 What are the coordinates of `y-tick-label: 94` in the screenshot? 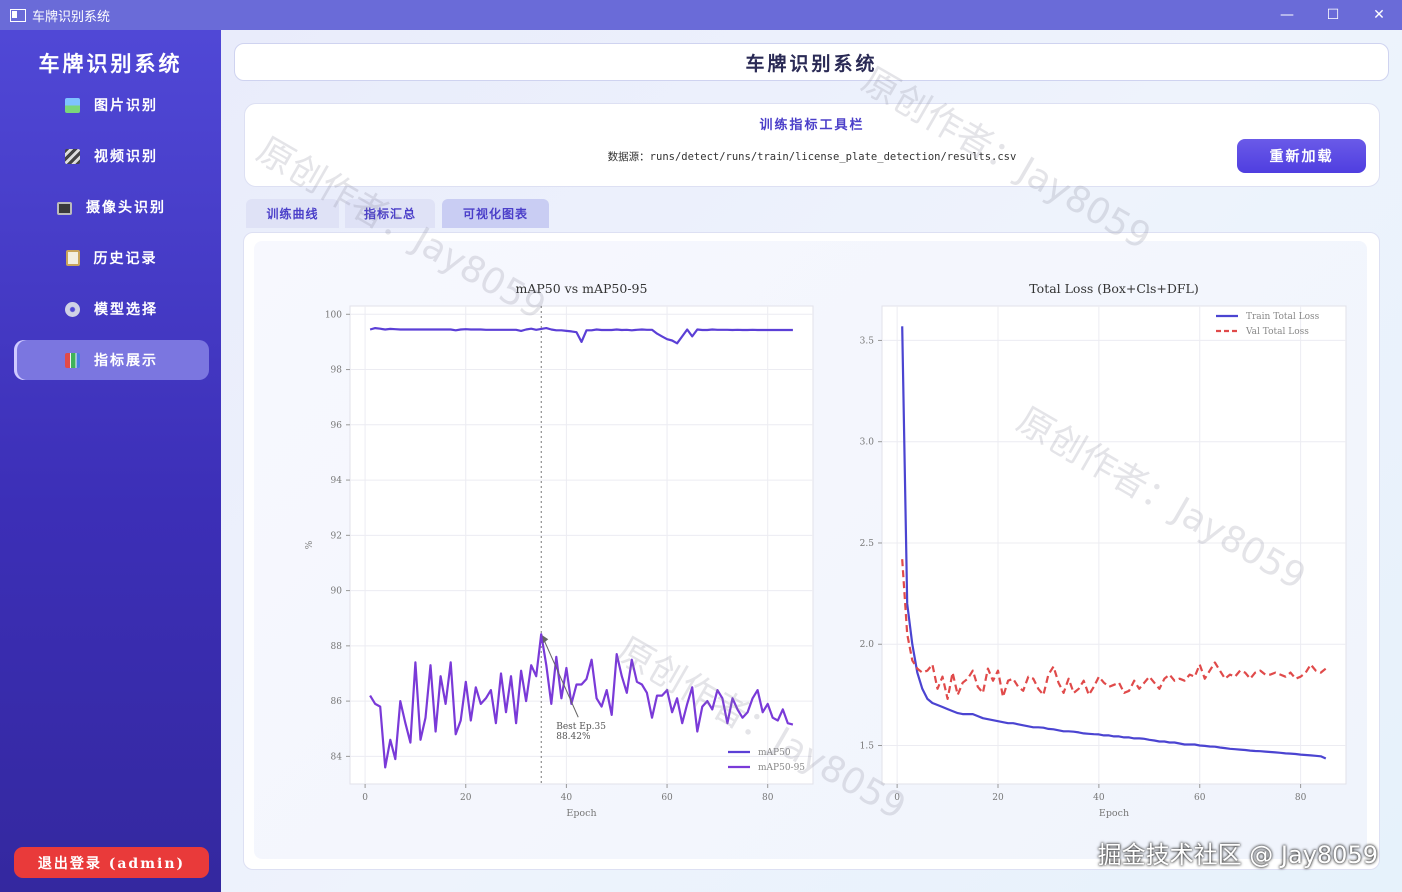 It's located at (337, 481).